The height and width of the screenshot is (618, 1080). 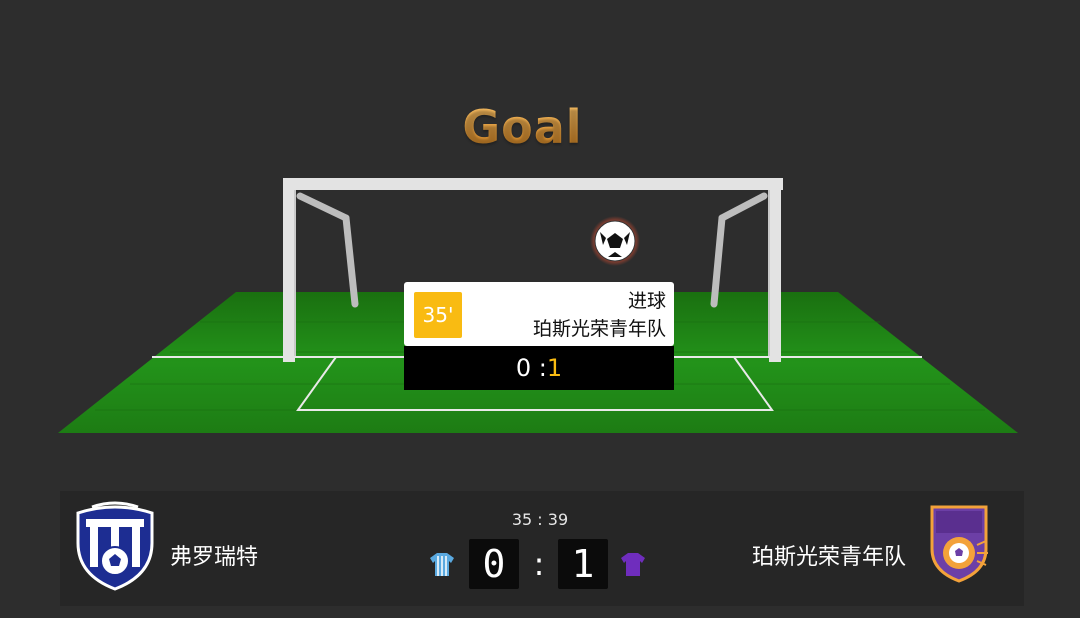 What do you see at coordinates (539, 314) in the screenshot?
I see `event-card: 35' 进球 珀斯光荣青年队` at bounding box center [539, 314].